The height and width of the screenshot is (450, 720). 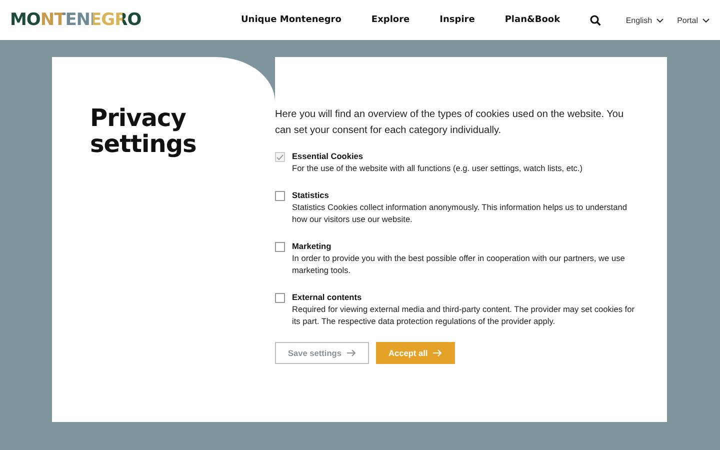 I want to click on intro-text: Here you will find an overview of the types of cookies used on the website. You can set your consent for each category individually., so click(x=450, y=123).